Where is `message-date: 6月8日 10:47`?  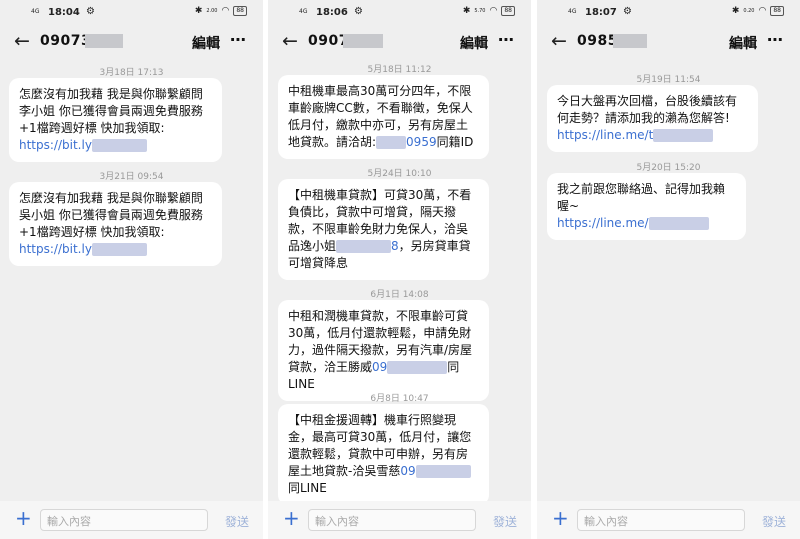 message-date: 6月8日 10:47 is located at coordinates (399, 399).